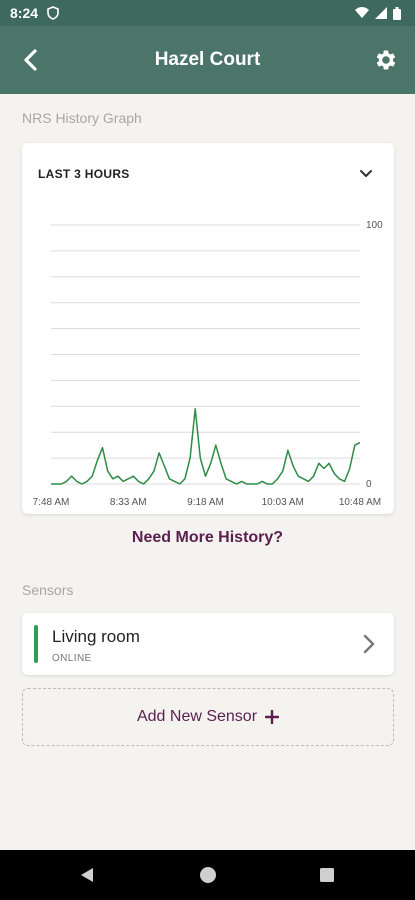  Describe the element at coordinates (205, 502) in the screenshot. I see `x-tick-label: 9:18 AM` at that location.